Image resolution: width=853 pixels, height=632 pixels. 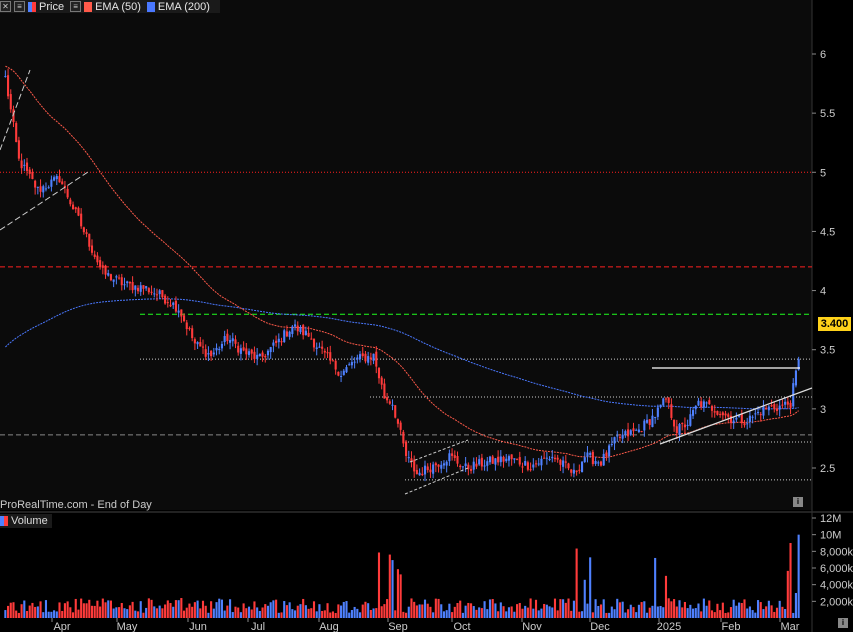 I want to click on price-tick-label: 5, so click(x=823, y=173).